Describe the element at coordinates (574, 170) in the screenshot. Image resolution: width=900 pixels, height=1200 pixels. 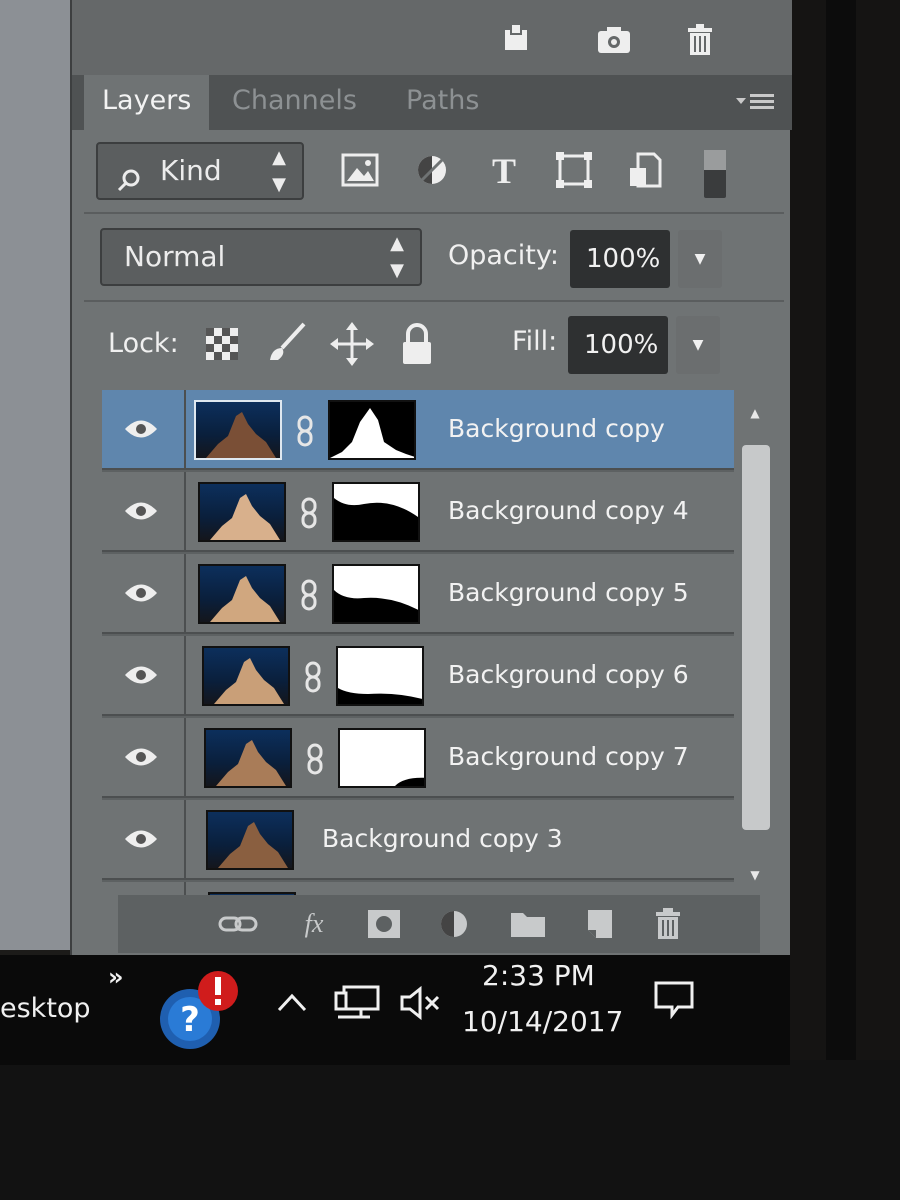
I see `shape-filter-icon` at that location.